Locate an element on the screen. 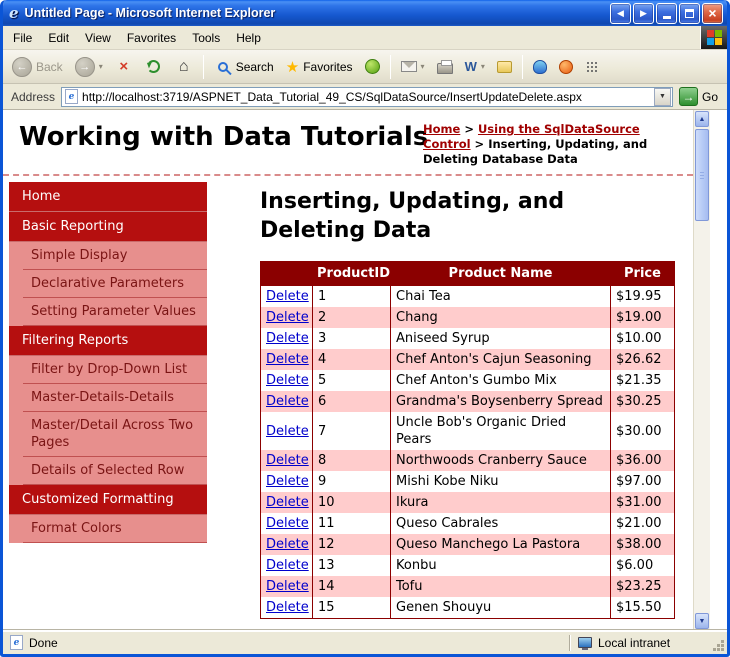 This screenshot has height=657, width=730. stop-button: × is located at coordinates (124, 67).